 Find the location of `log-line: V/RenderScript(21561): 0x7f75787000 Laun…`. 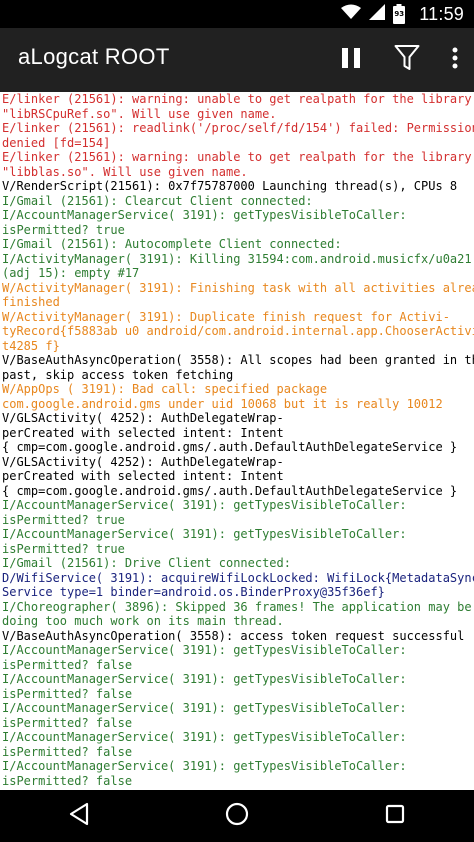

log-line: V/RenderScript(21561): 0x7f75787000 Laun… is located at coordinates (230, 186).